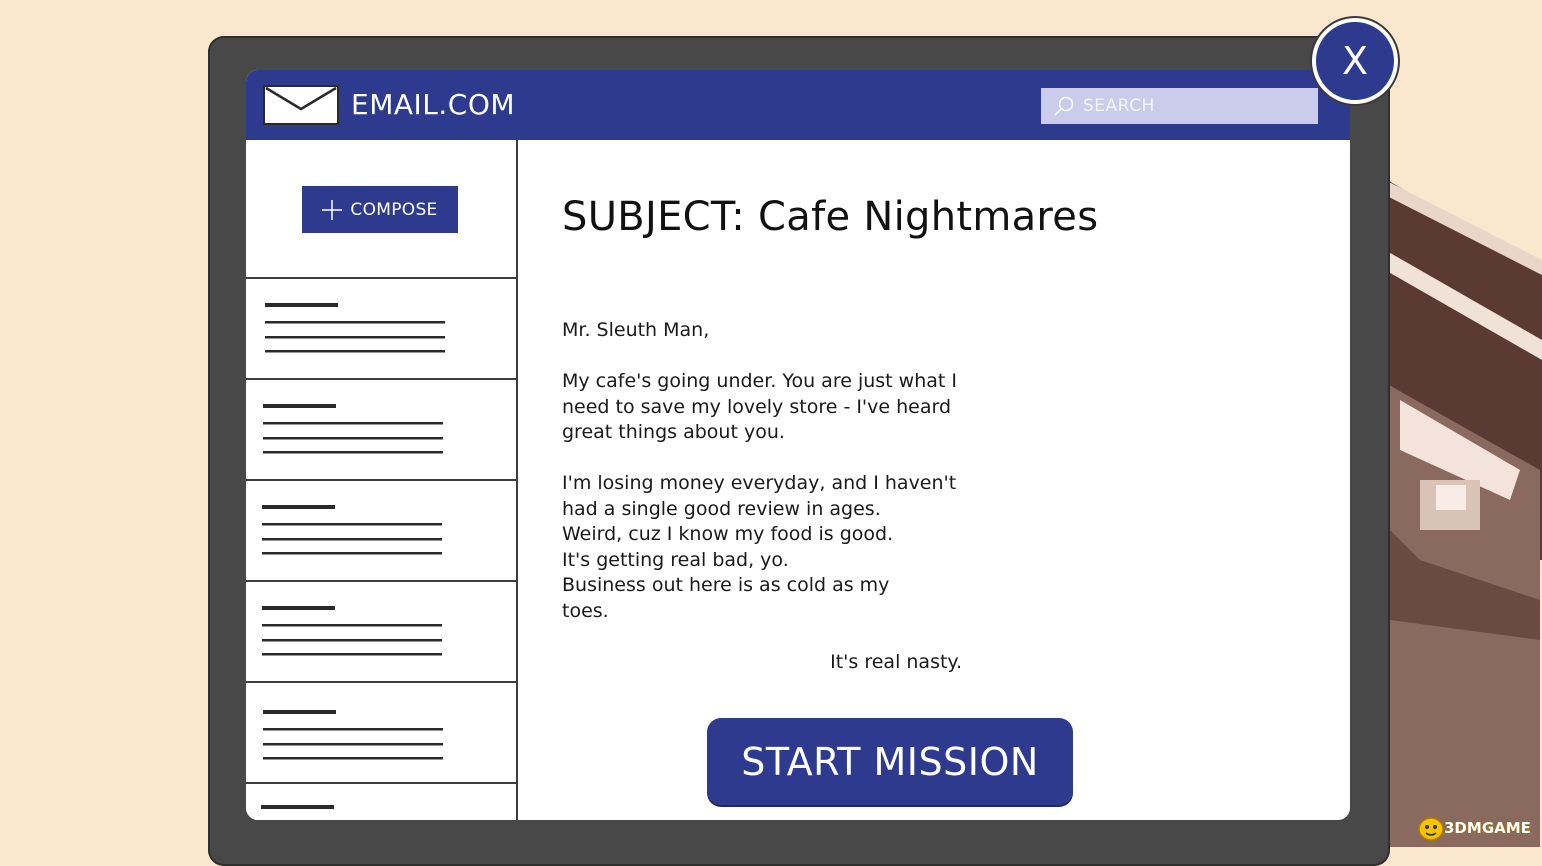 The image size is (1542, 866). I want to click on close-button: X, so click(1355, 61).